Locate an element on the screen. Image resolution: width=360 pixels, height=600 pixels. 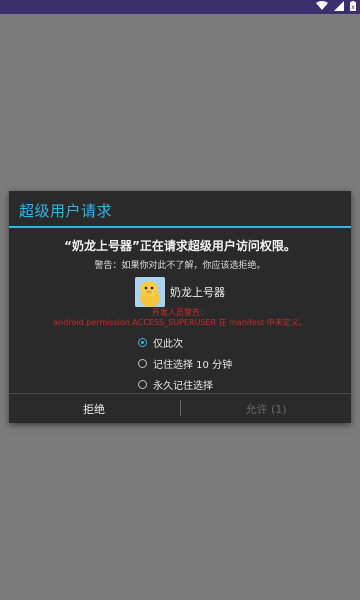
title-divider is located at coordinates (180, 227).